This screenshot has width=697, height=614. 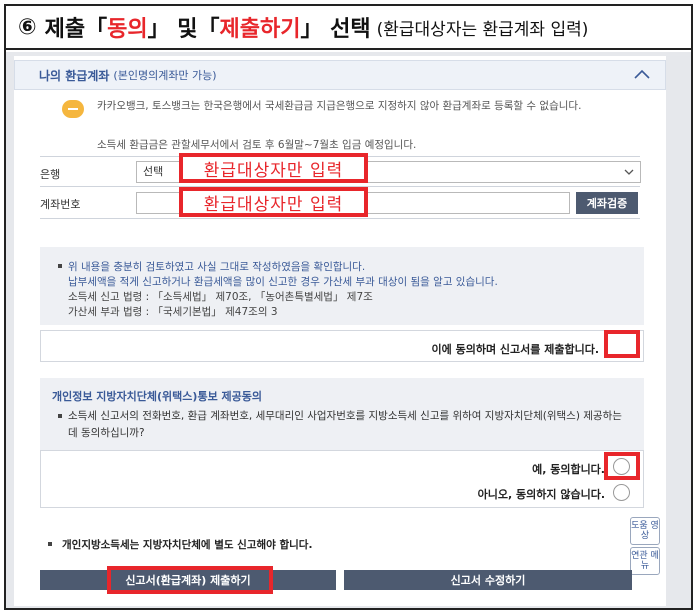 What do you see at coordinates (340, 75) in the screenshot?
I see `refund-account-header: 나의 환급계좌 (본인명의계좌만 가능)` at bounding box center [340, 75].